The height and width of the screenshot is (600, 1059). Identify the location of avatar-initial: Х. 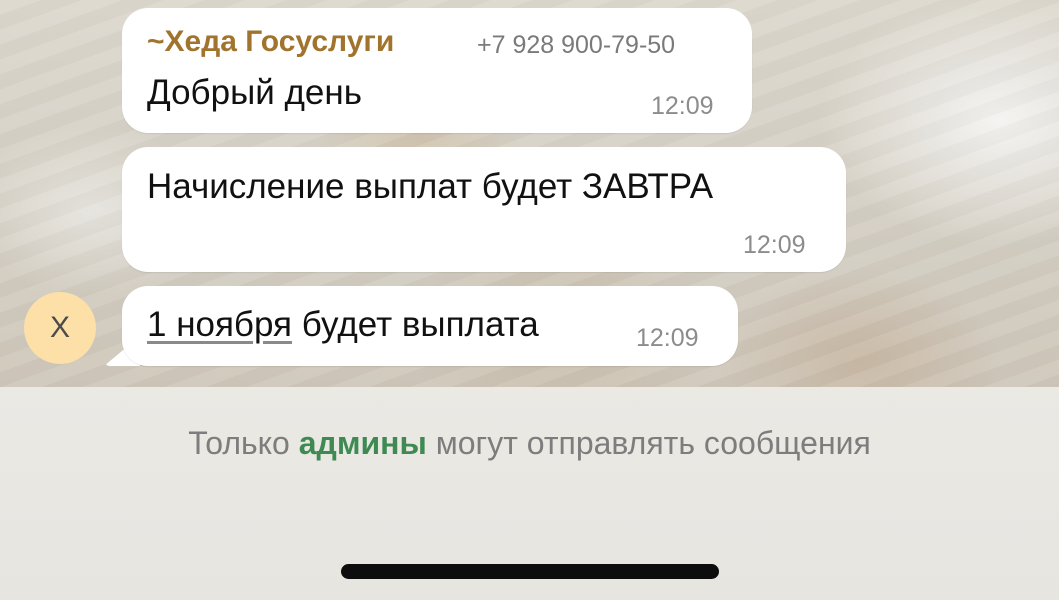
(59, 327).